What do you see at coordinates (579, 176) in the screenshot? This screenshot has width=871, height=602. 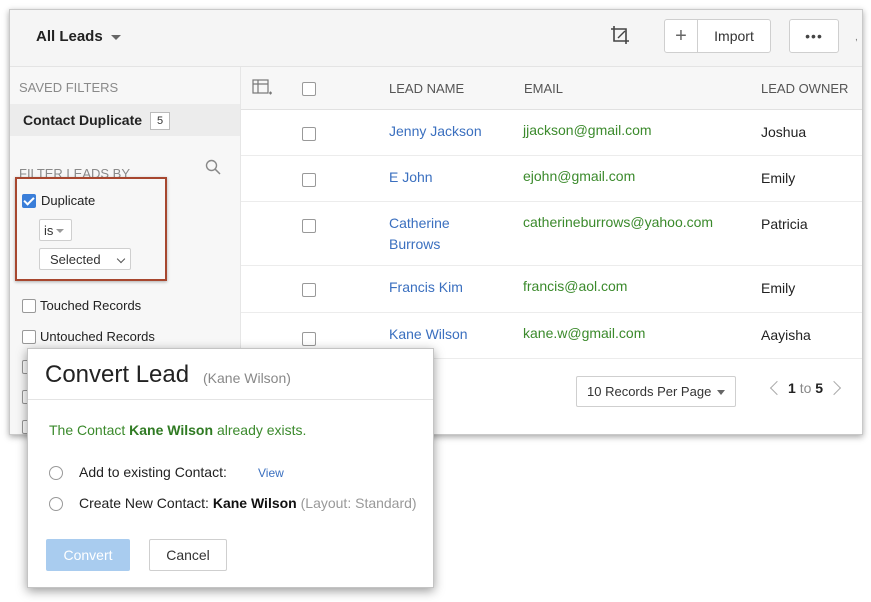 I see `lead-email-link: ejohn@gmail.com` at bounding box center [579, 176].